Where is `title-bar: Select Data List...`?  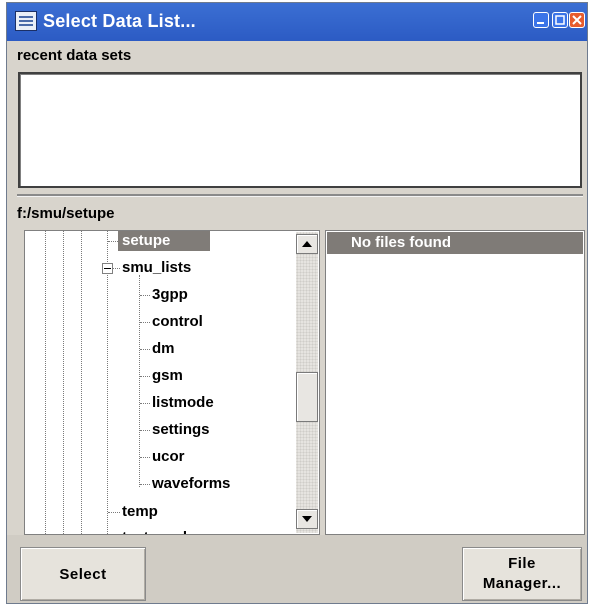
title-bar: Select Data List... is located at coordinates (297, 22).